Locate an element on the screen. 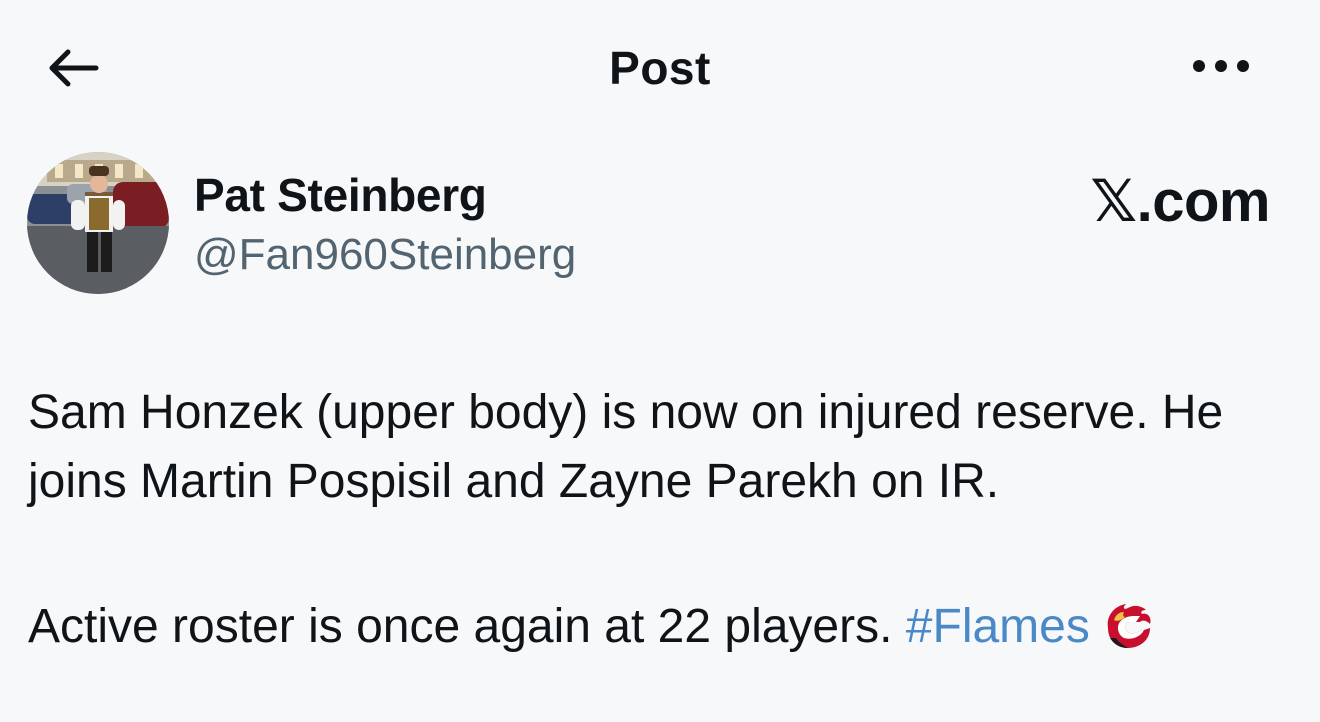 This screenshot has height=722, width=1320. page-title: Post is located at coordinates (660, 68).